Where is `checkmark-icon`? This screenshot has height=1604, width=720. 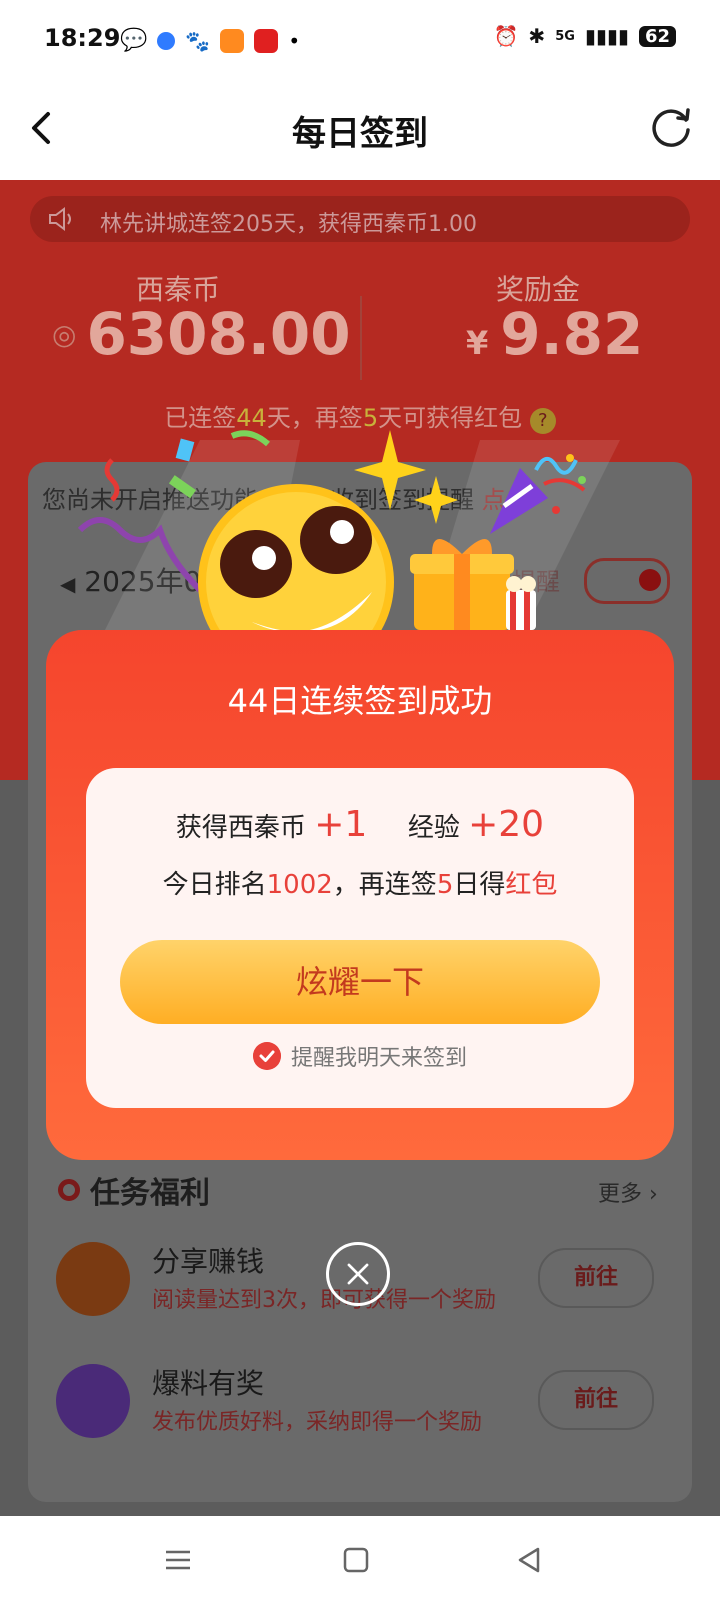
checkmark-icon is located at coordinates (266, 1056).